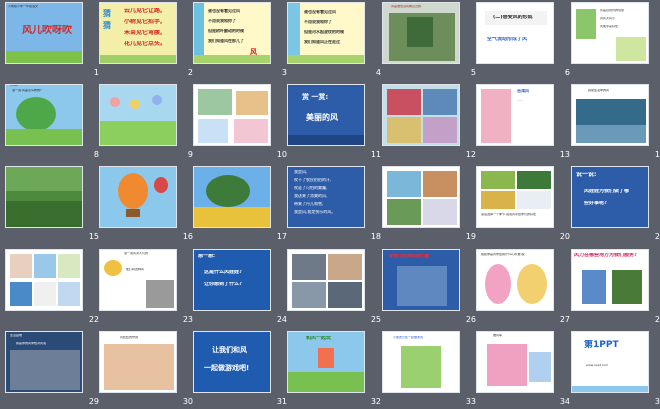 The image size is (660, 409). I want to click on slide-thumbnail-slot: (二)感受风的形成 空气流动形成了风 6, so click(523, 42).